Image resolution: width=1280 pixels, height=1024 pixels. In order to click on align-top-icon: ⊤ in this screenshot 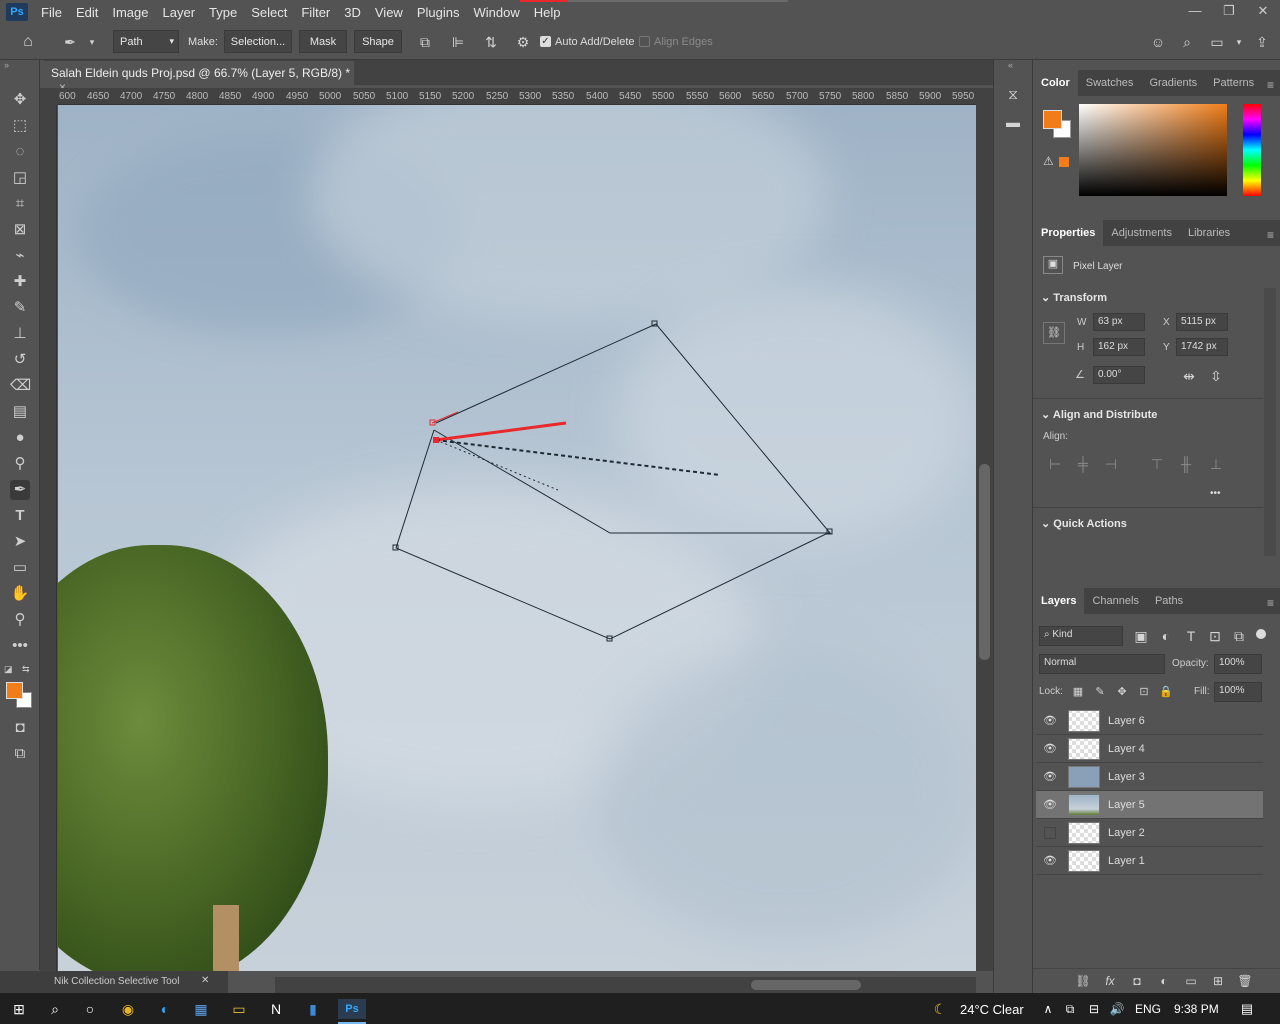, I will do `click(1157, 464)`.